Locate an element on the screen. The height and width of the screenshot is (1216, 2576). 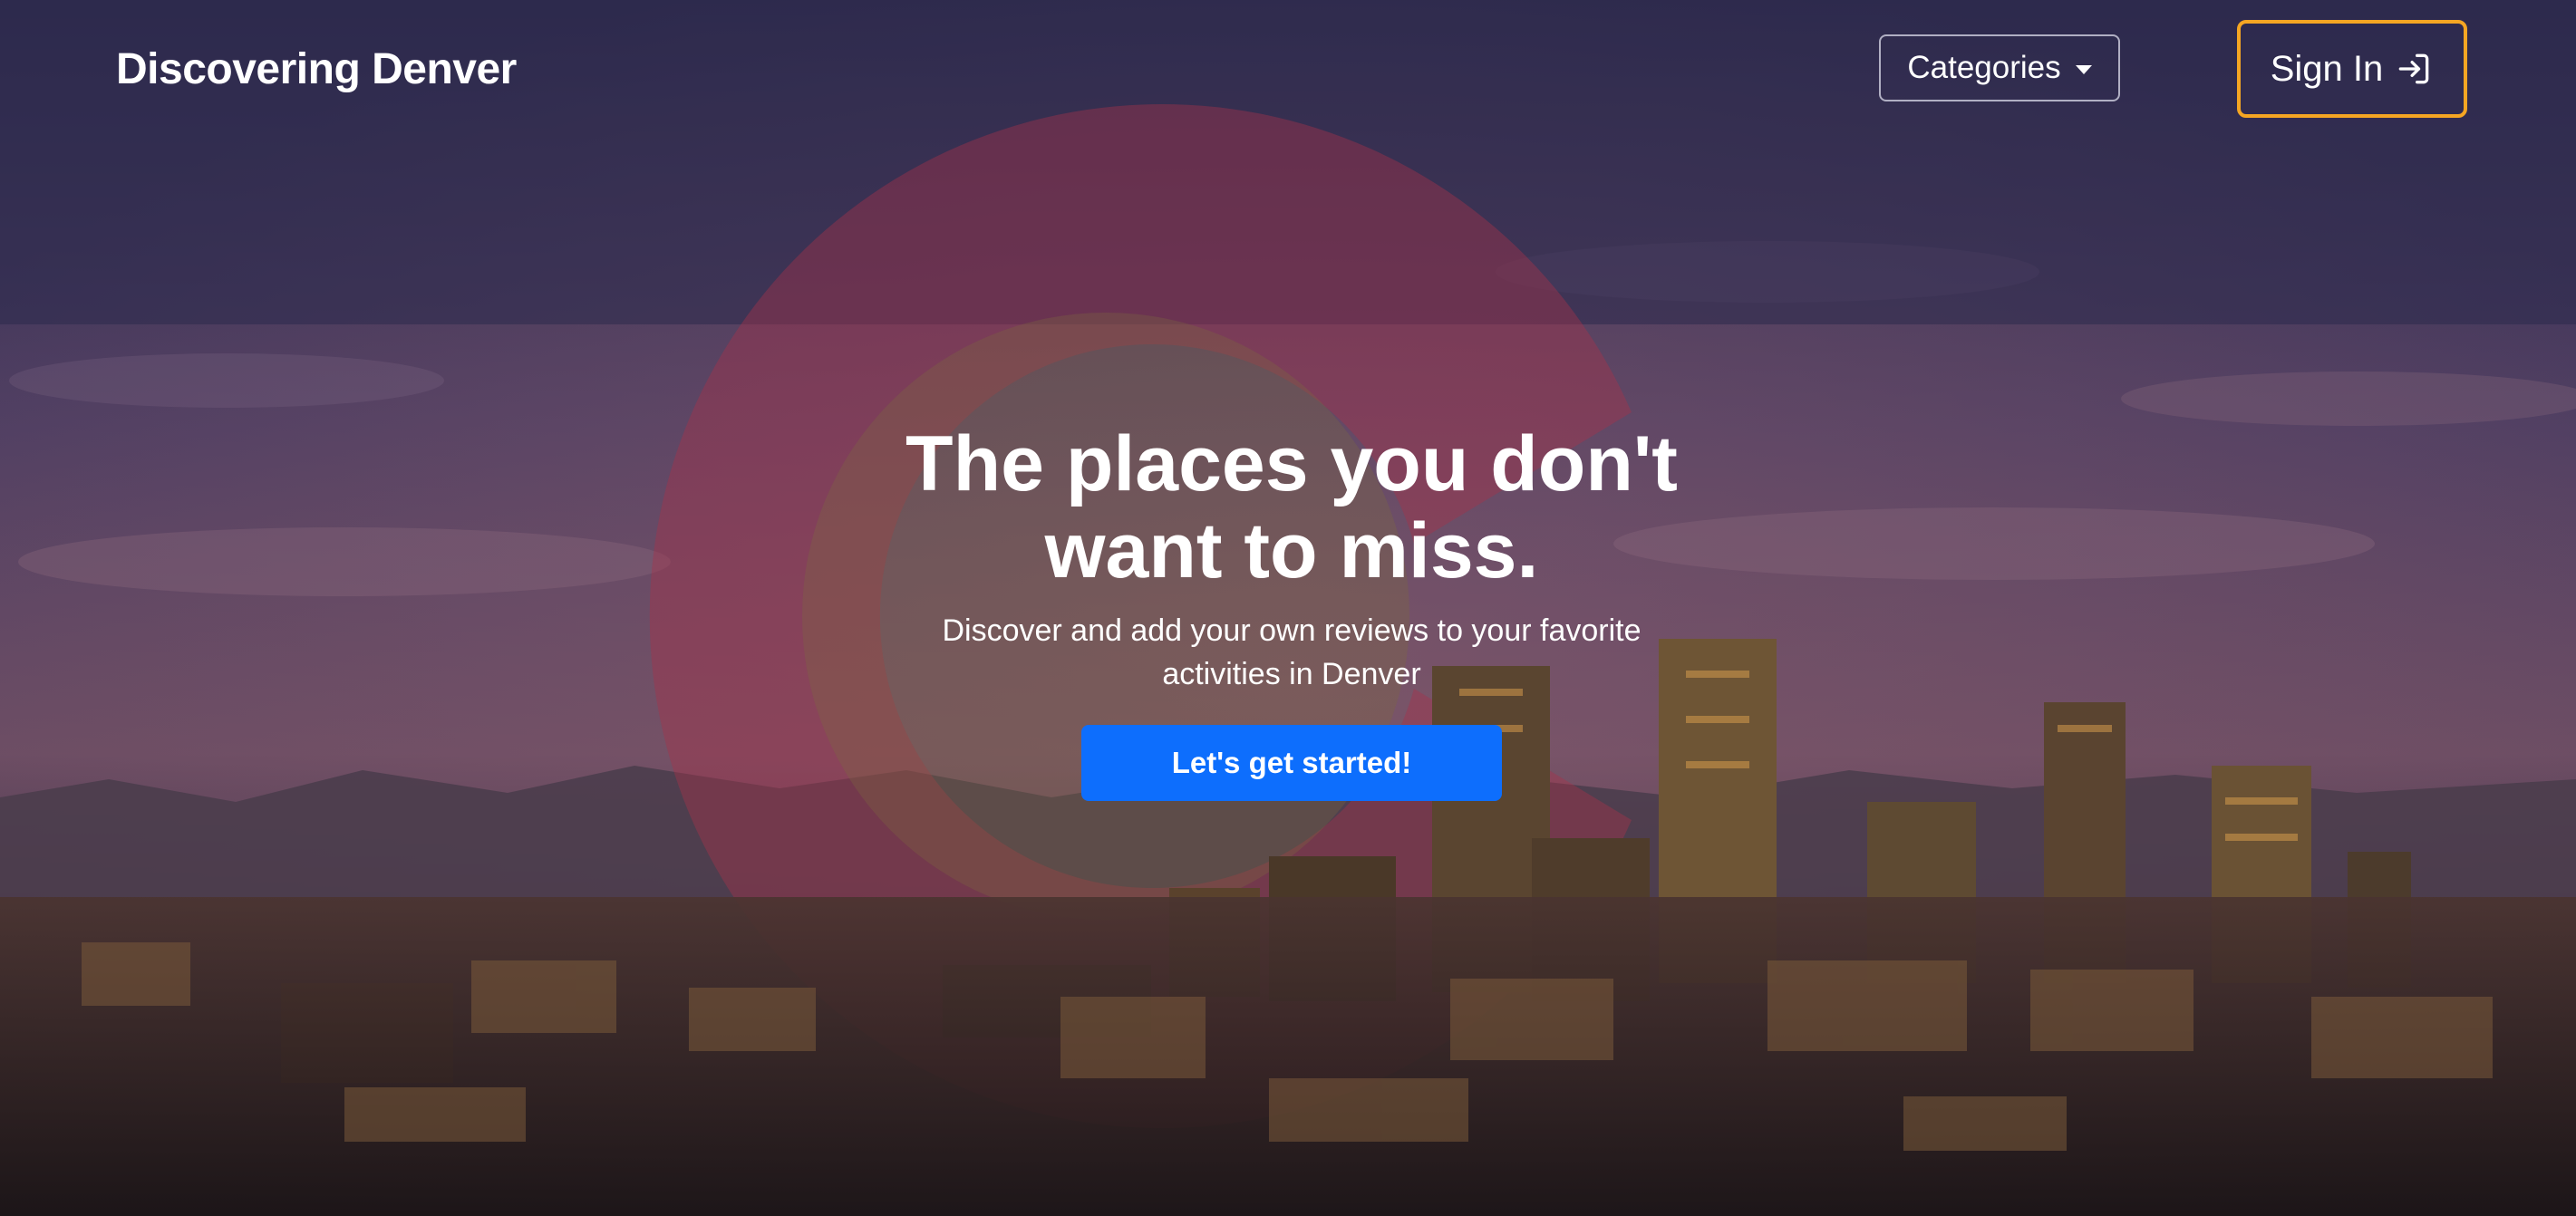
caret-down-icon is located at coordinates (2083, 70).